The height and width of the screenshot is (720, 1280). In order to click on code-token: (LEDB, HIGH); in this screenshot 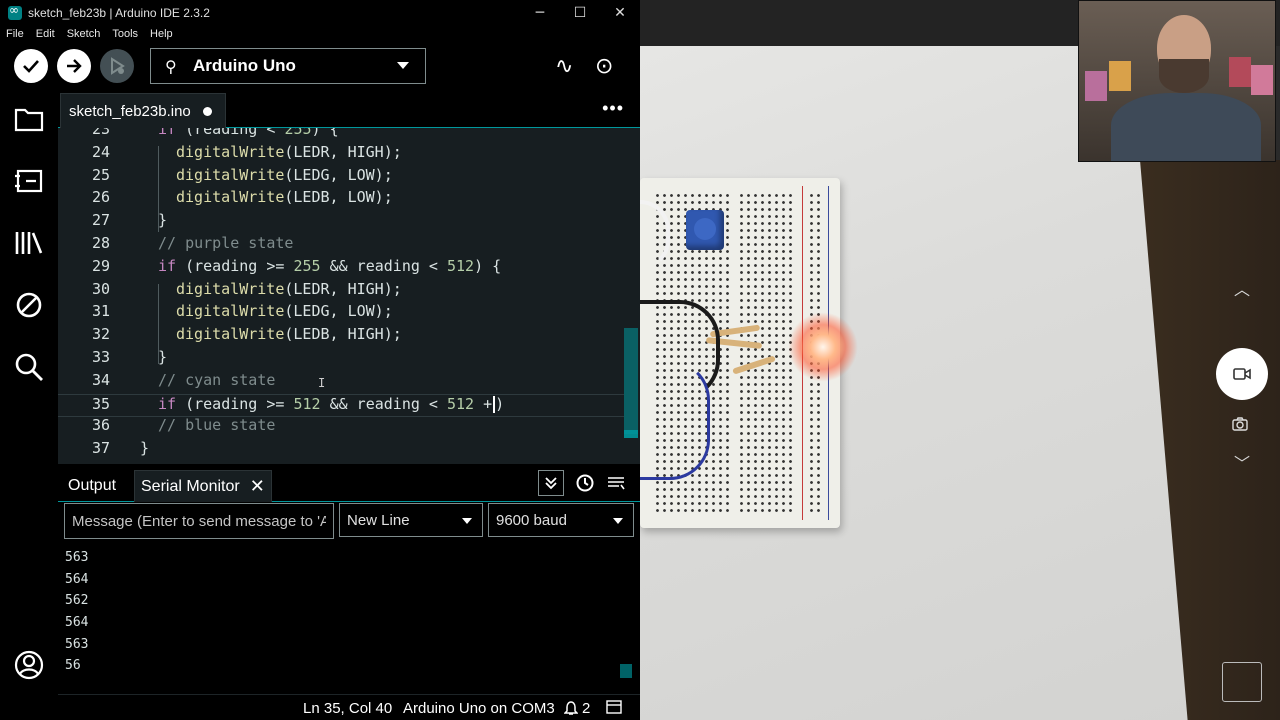, I will do `click(343, 334)`.